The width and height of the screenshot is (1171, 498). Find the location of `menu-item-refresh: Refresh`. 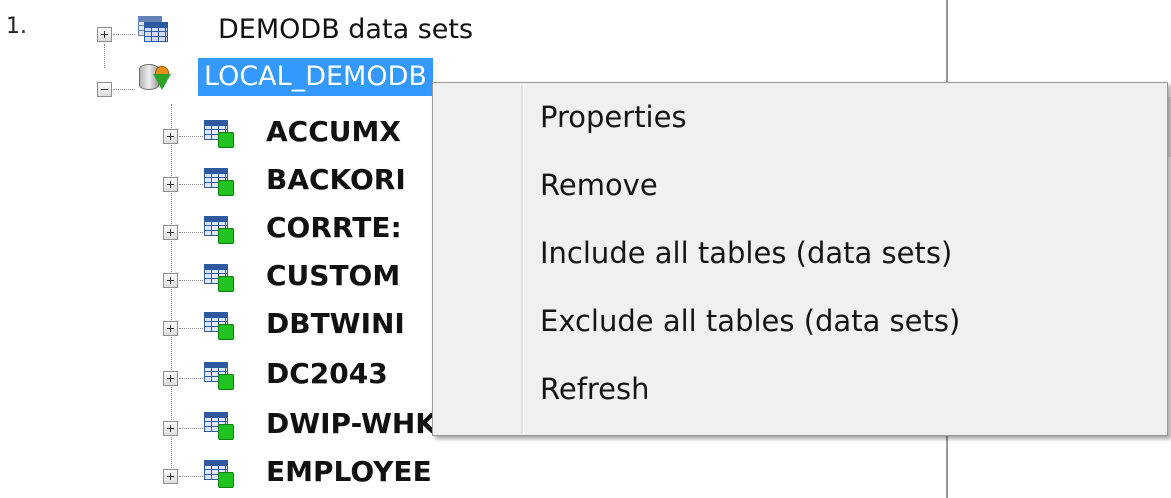

menu-item-refresh: Refresh is located at coordinates (800, 392).